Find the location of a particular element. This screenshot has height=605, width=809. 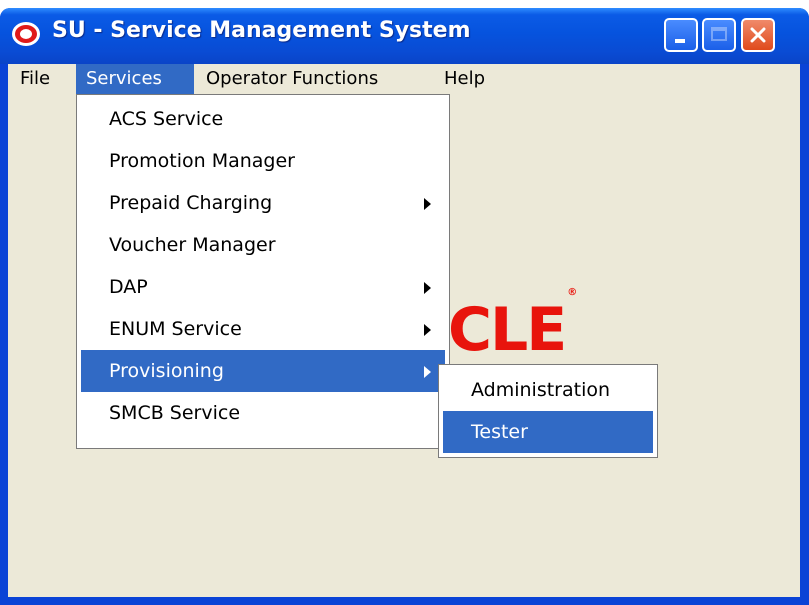

menu-item-dap: DAP is located at coordinates (263, 287).